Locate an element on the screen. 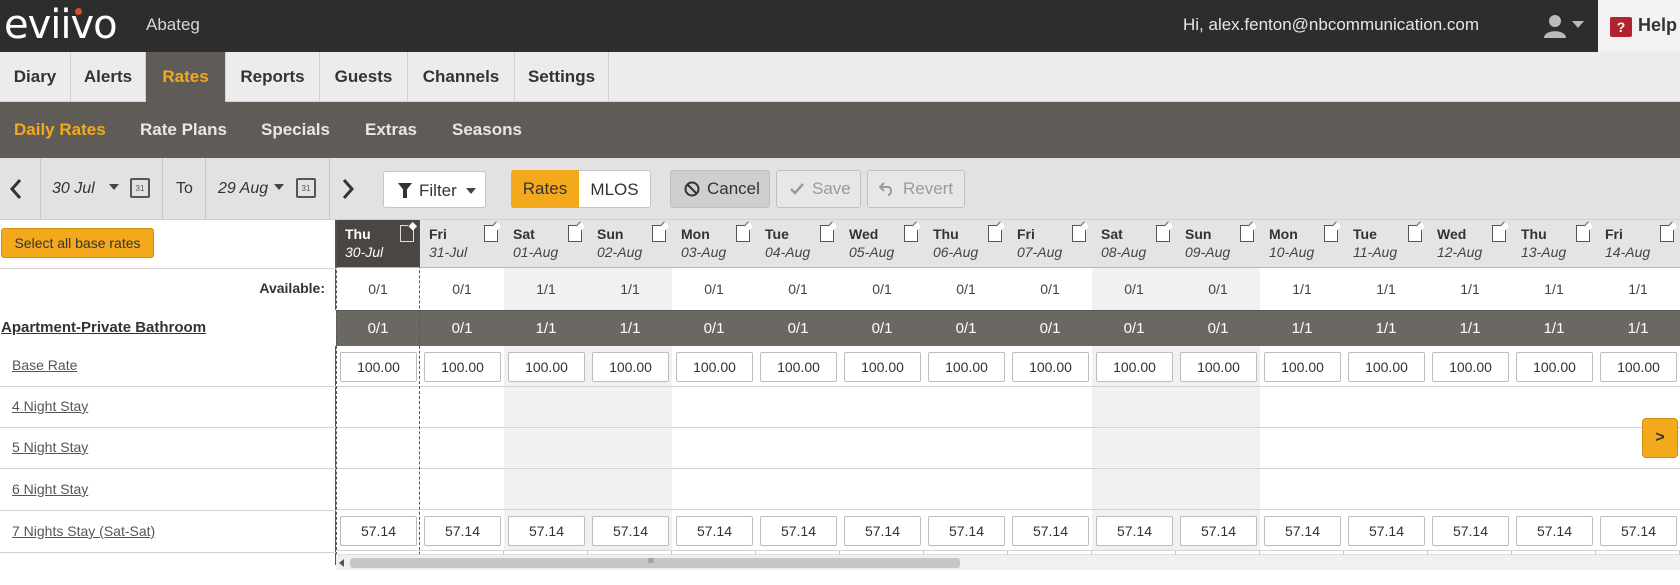 The height and width of the screenshot is (585, 1680). subnav-rate-plans: Rate Plans is located at coordinates (183, 130).